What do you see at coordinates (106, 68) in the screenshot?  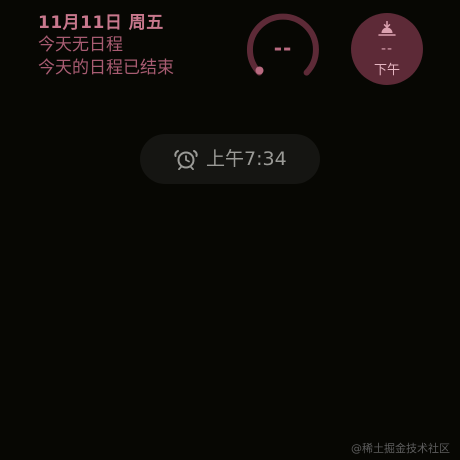 I see `events-ended-label: 今天的日程已结束` at bounding box center [106, 68].